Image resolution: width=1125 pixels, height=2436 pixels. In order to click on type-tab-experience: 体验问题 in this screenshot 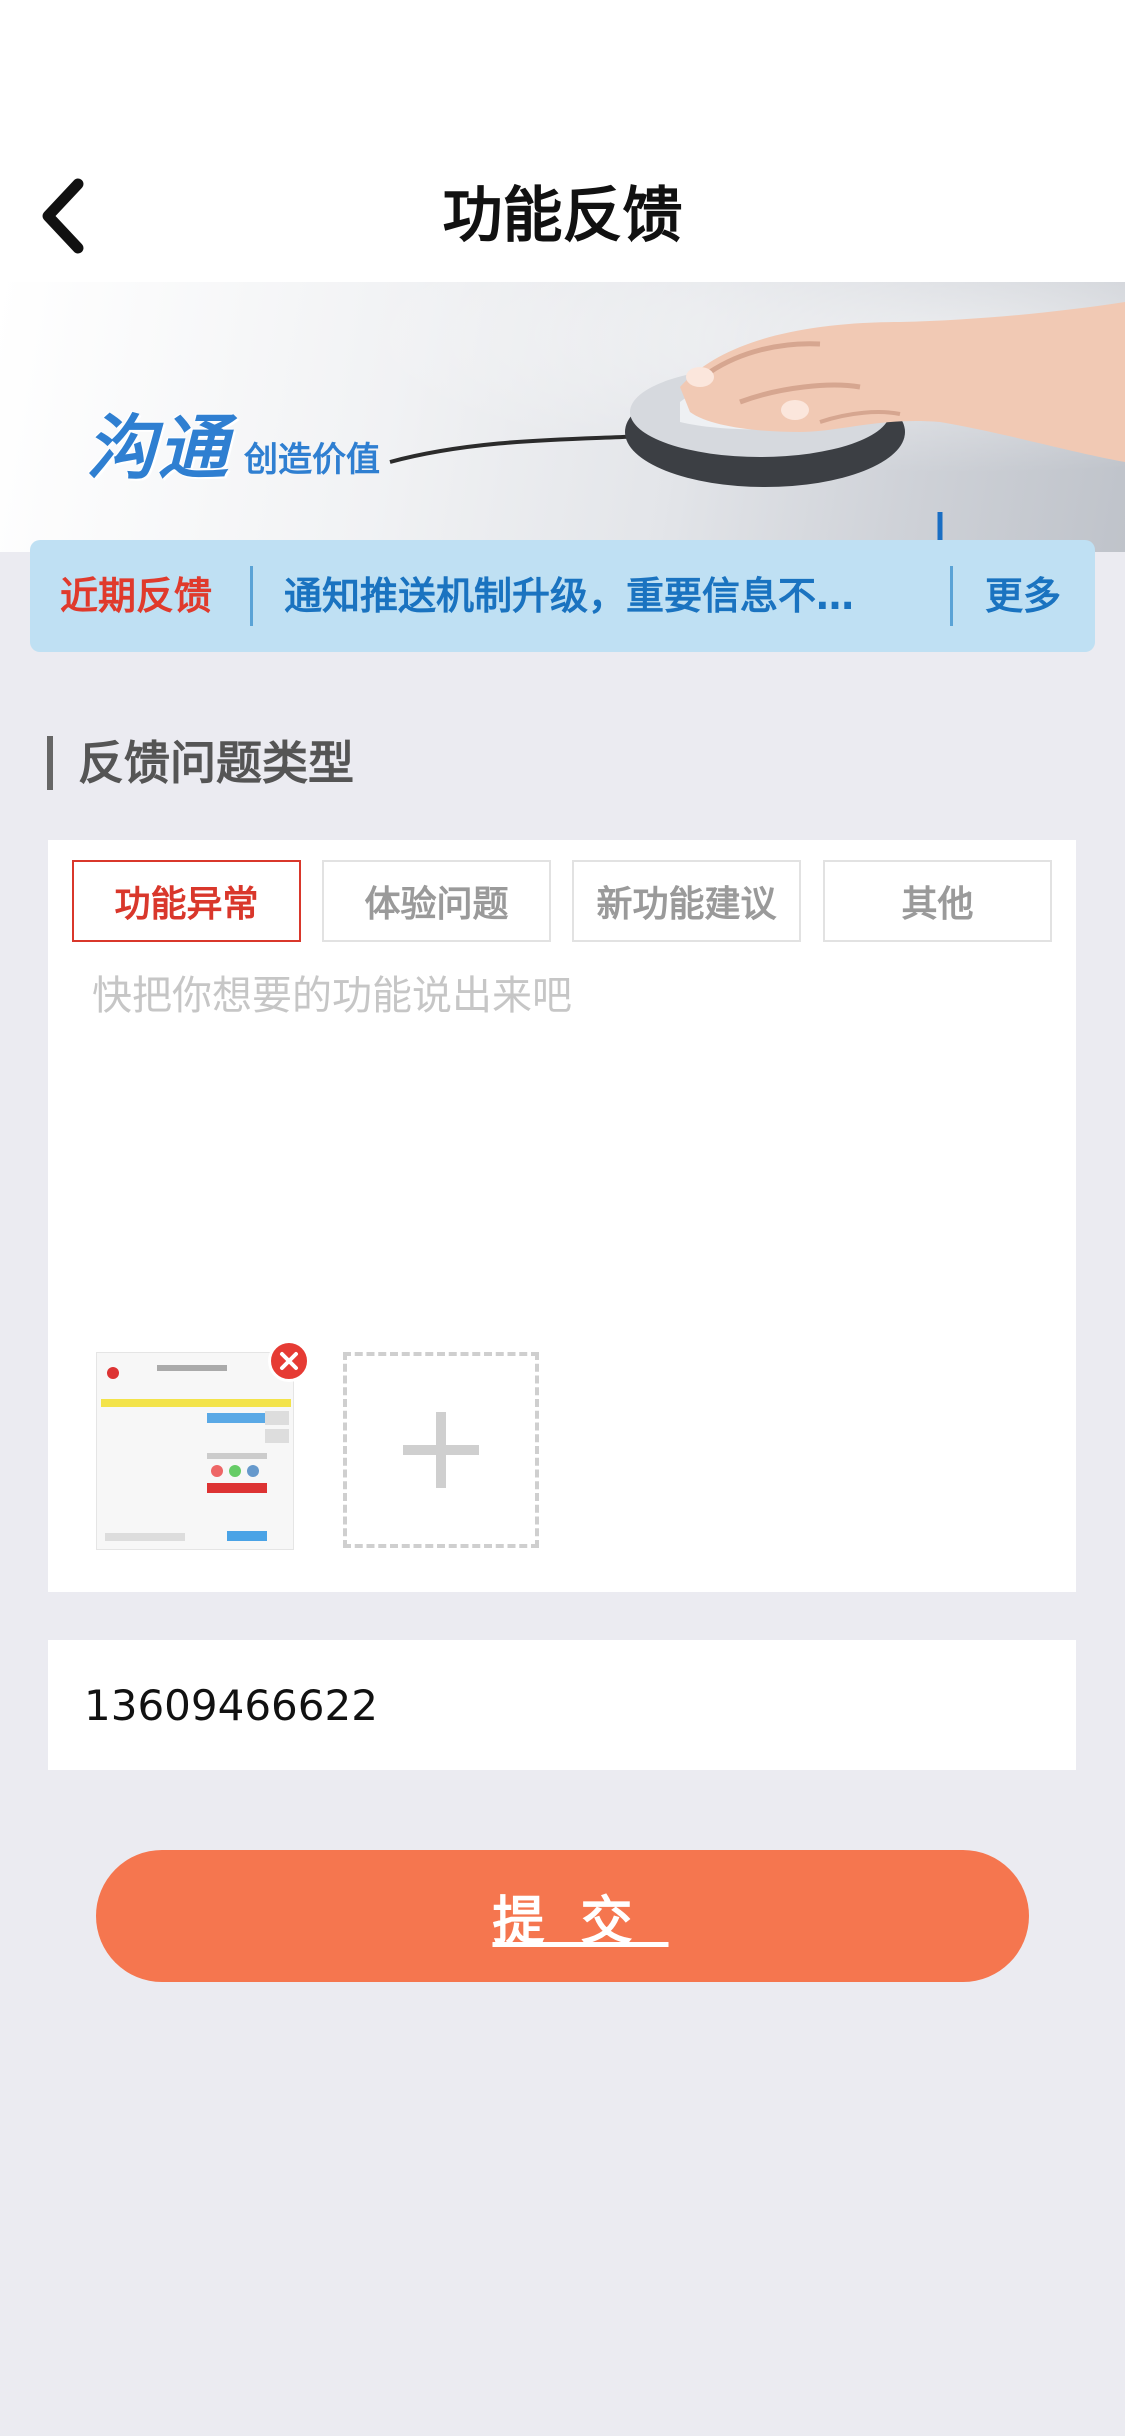, I will do `click(436, 901)`.